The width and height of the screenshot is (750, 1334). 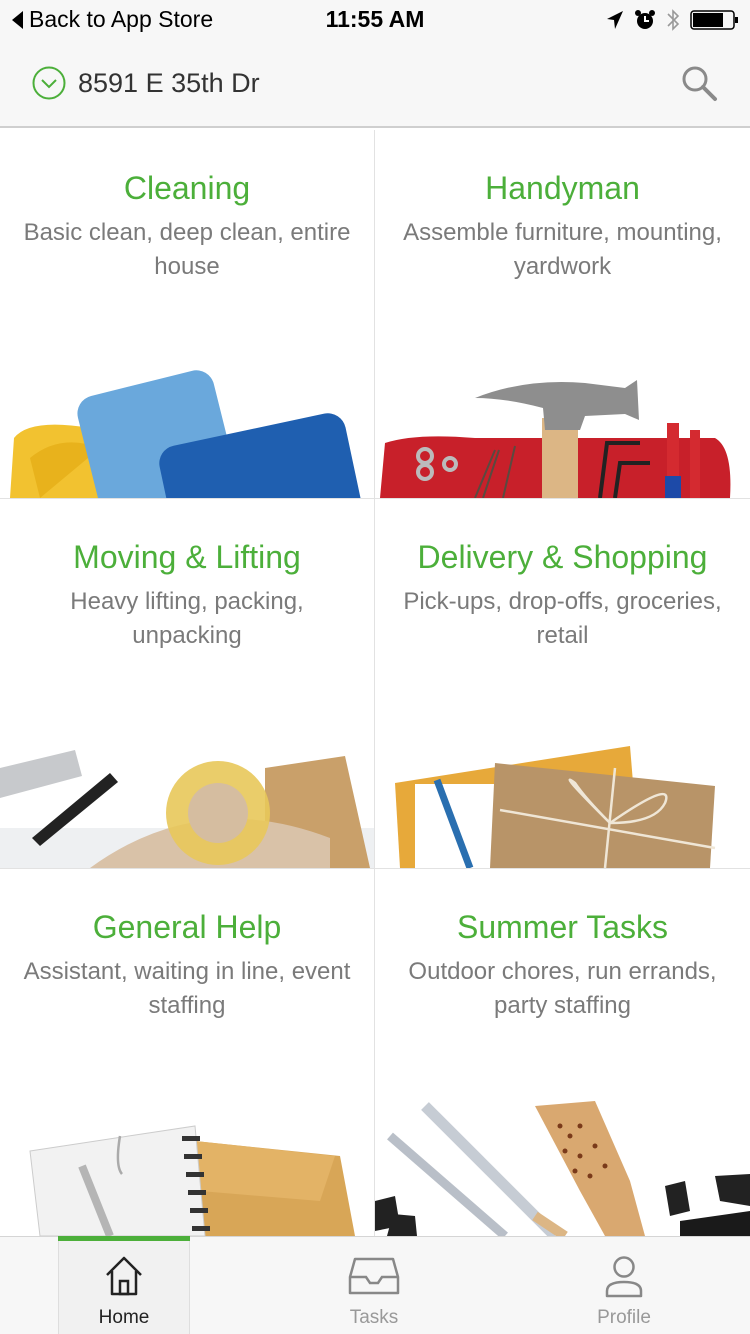 I want to click on tape-boxes-image, so click(x=187, y=809).